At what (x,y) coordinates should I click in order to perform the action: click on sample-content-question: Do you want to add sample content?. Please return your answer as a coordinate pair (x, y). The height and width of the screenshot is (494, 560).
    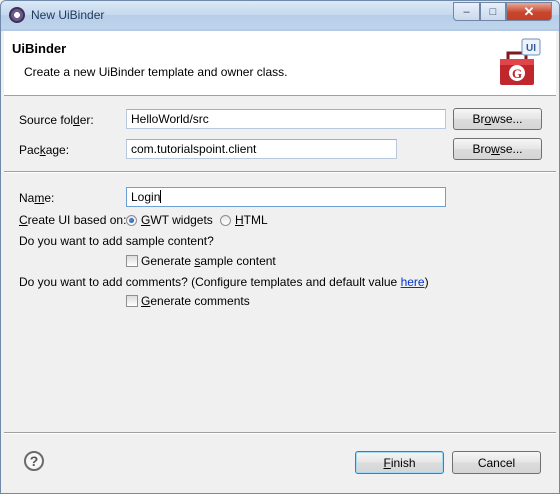
    Looking at the image, I should click on (116, 241).